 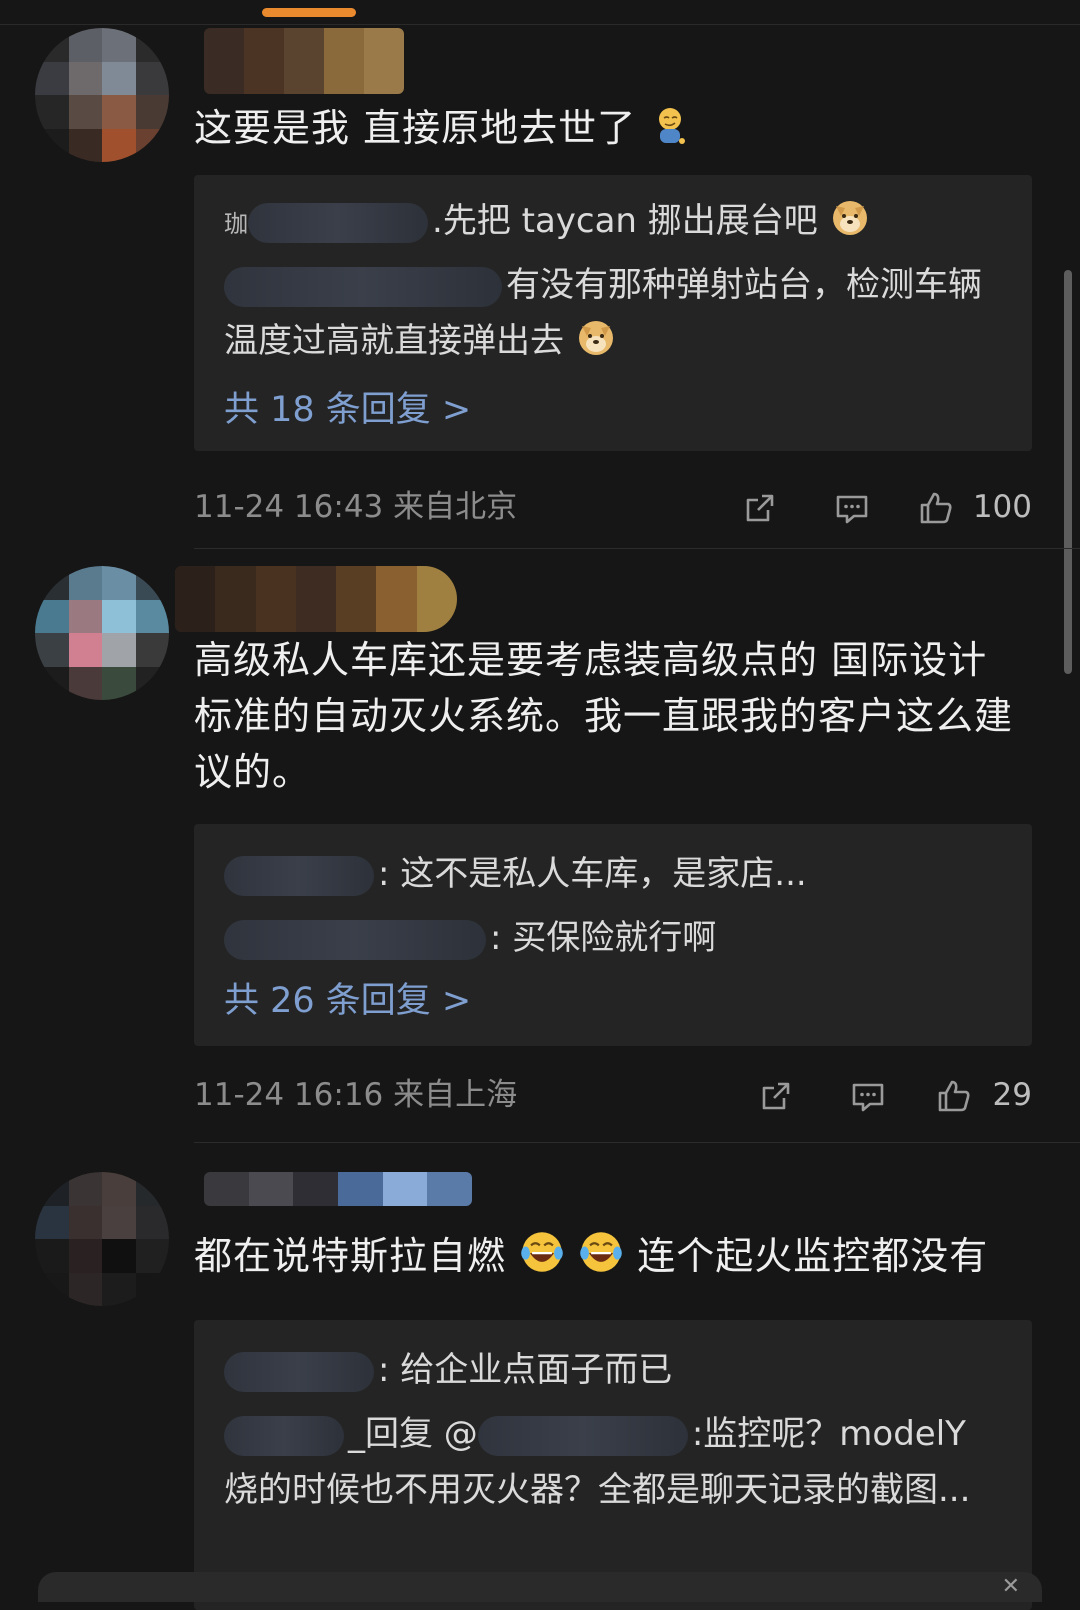 What do you see at coordinates (610, 128) in the screenshot?
I see `comment-text: 这要是我 直接原地去世了` at bounding box center [610, 128].